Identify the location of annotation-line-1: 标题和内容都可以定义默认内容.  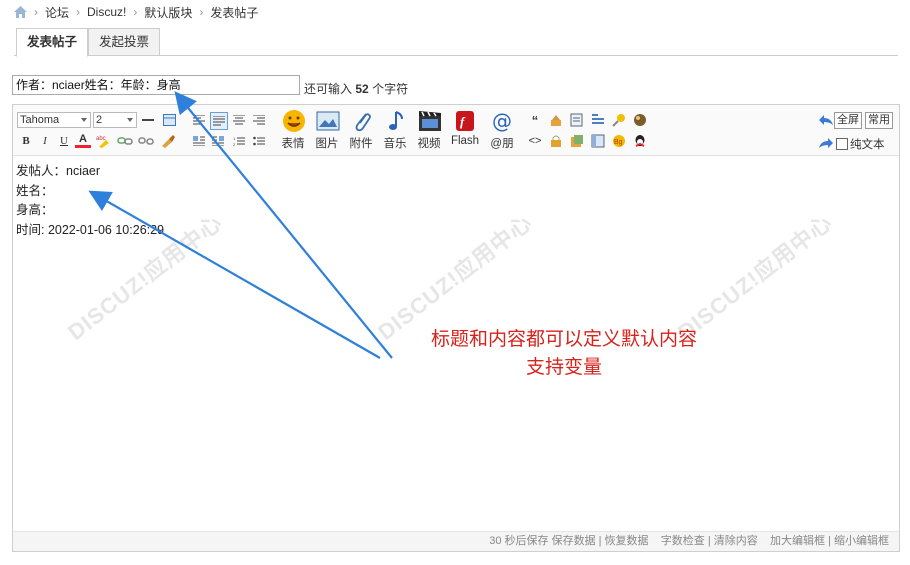
(563, 339).